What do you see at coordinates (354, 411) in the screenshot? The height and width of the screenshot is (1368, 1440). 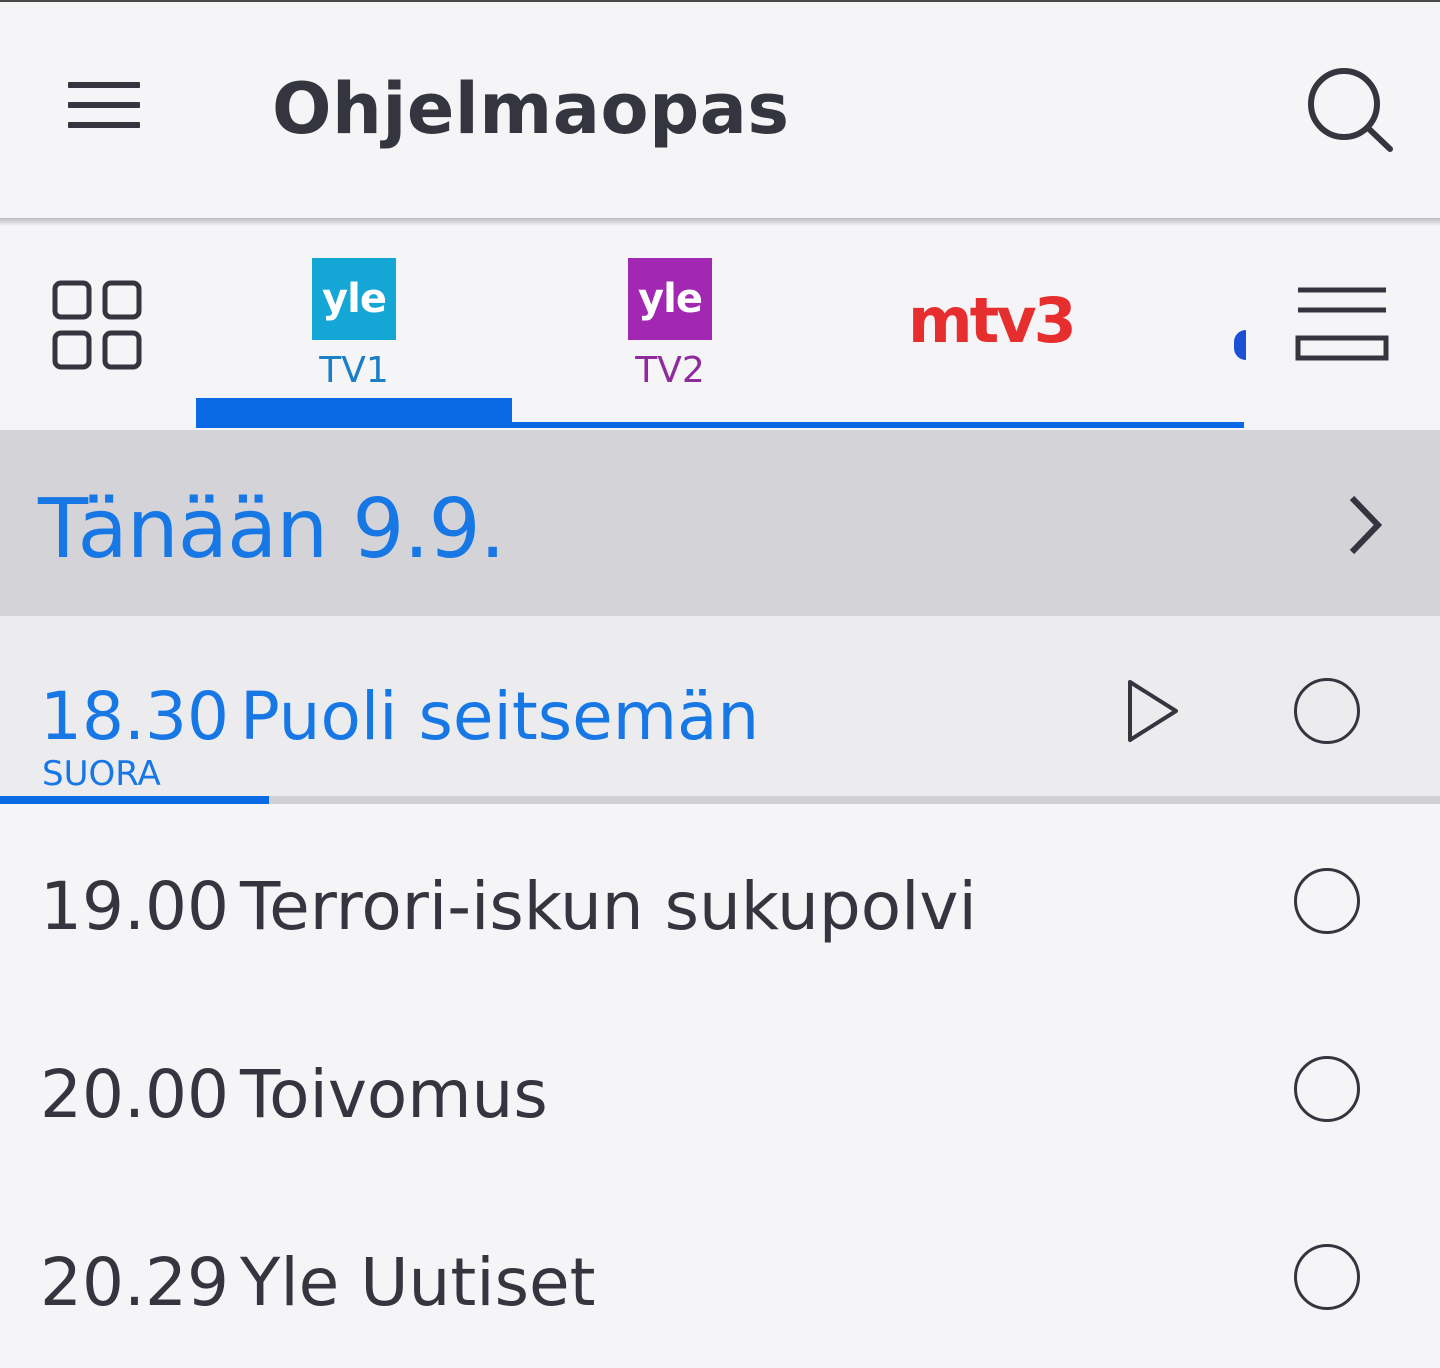 I see `selected-tab-indicator` at bounding box center [354, 411].